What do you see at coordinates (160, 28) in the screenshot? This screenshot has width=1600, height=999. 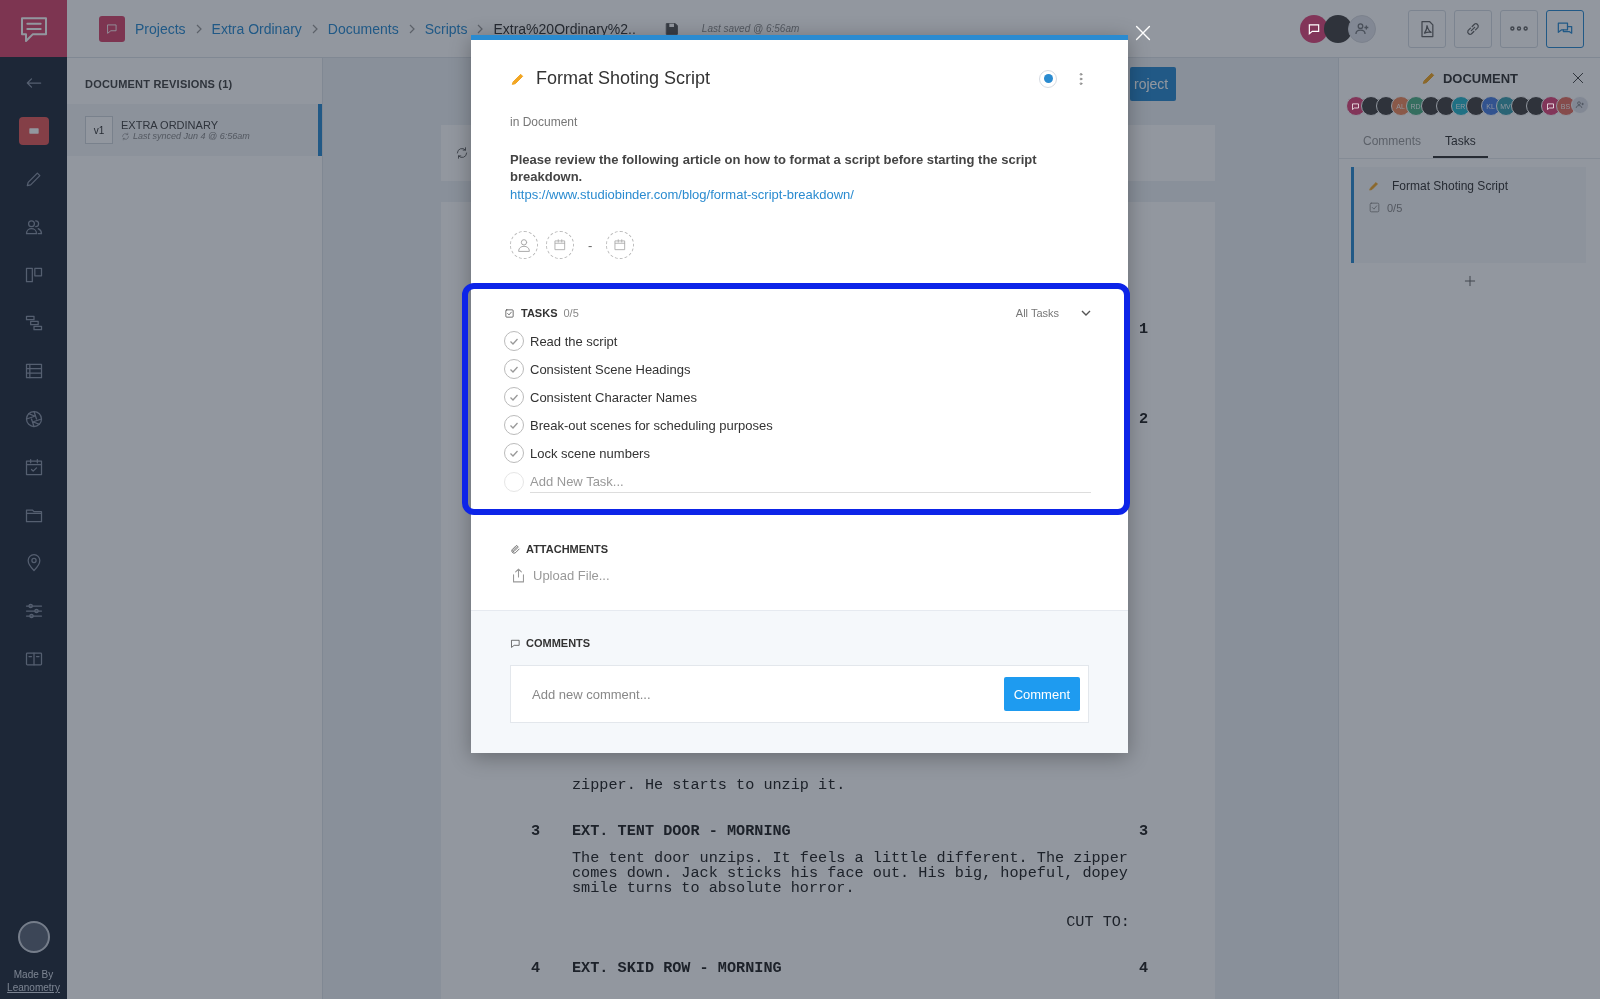 I see `breadcrumb-link: Projects` at bounding box center [160, 28].